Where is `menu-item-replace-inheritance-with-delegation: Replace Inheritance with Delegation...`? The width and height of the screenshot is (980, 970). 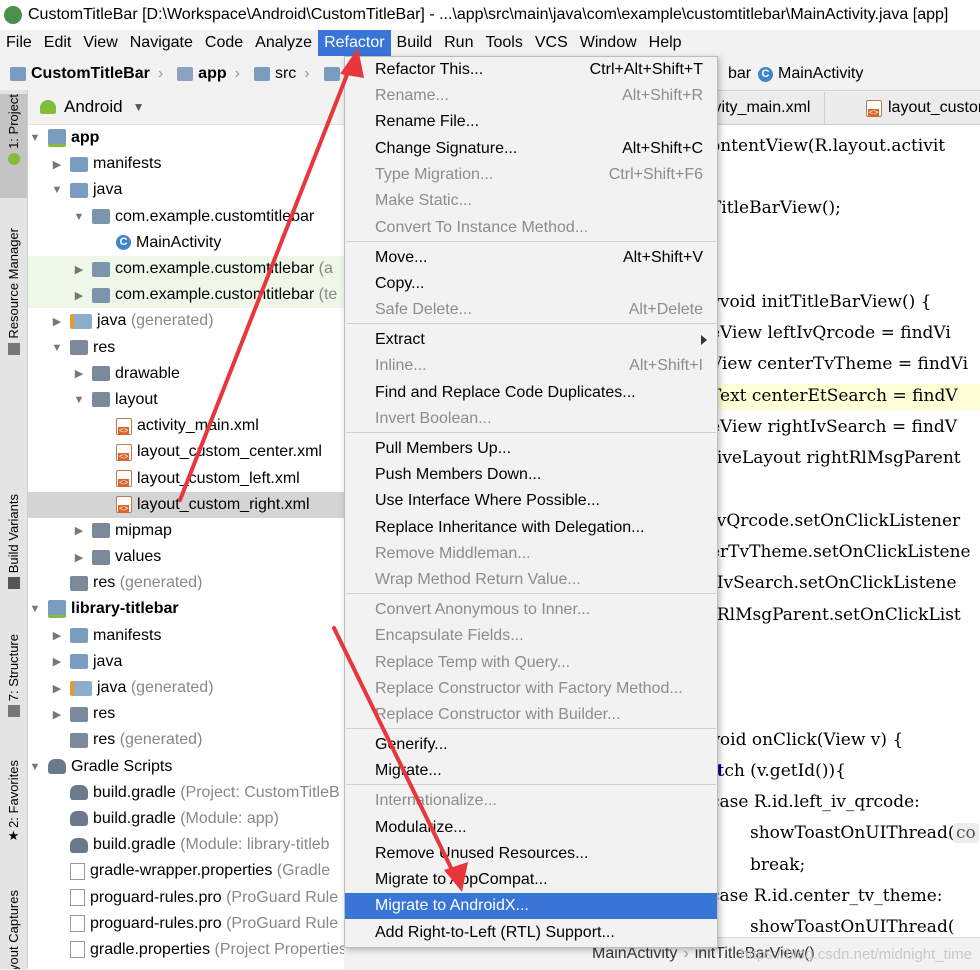 menu-item-replace-inheritance-with-delegation: Replace Inheritance with Delegation... is located at coordinates (531, 528).